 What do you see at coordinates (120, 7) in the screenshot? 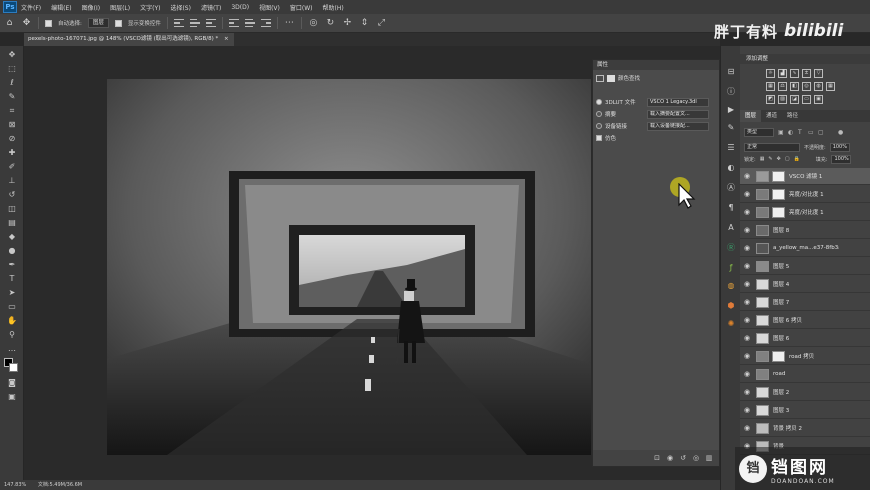
I see `menu-layer: 图层(L)` at bounding box center [120, 7].